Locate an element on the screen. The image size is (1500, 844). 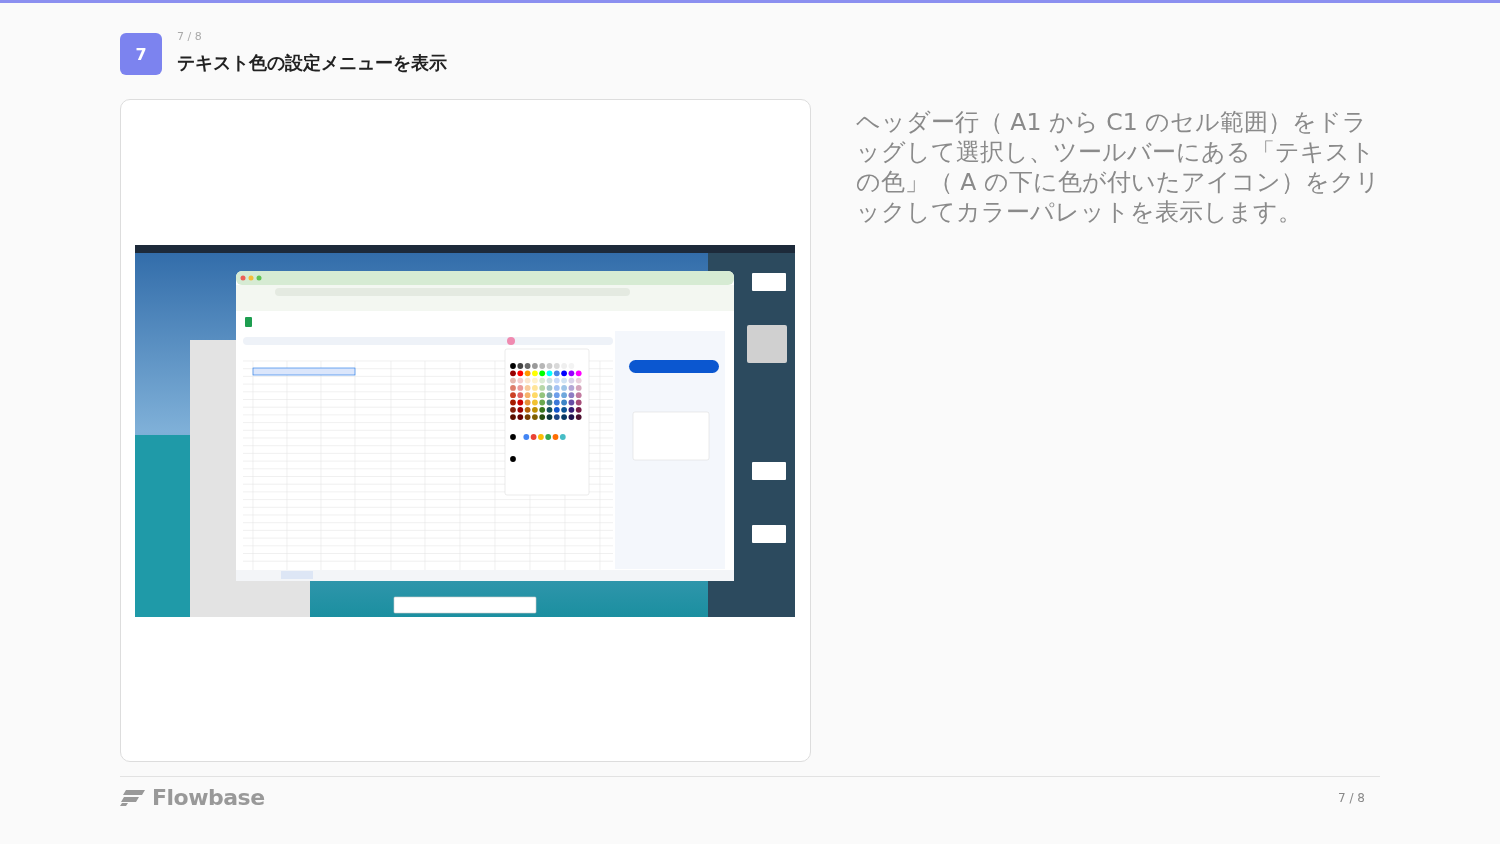
page-counter: 7 / 8 is located at coordinates (1351, 797).